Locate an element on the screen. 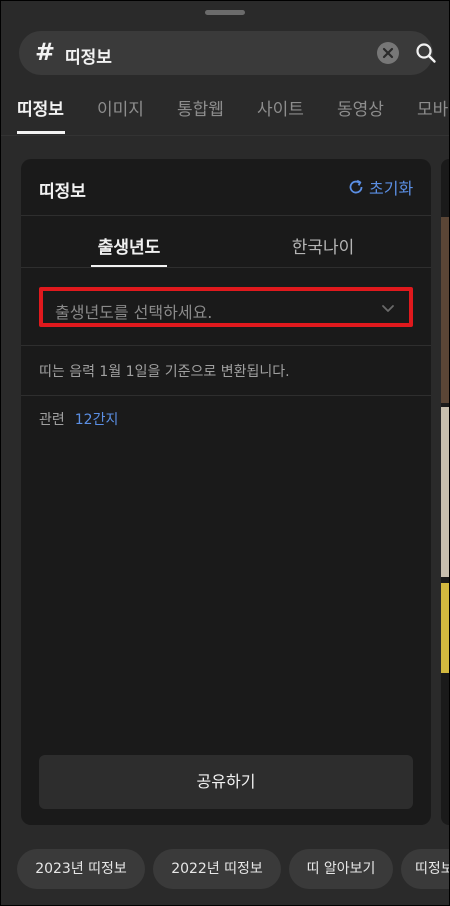 Image resolution: width=450 pixels, height=906 pixels. zodiac-link: 12간지 is located at coordinates (97, 420).